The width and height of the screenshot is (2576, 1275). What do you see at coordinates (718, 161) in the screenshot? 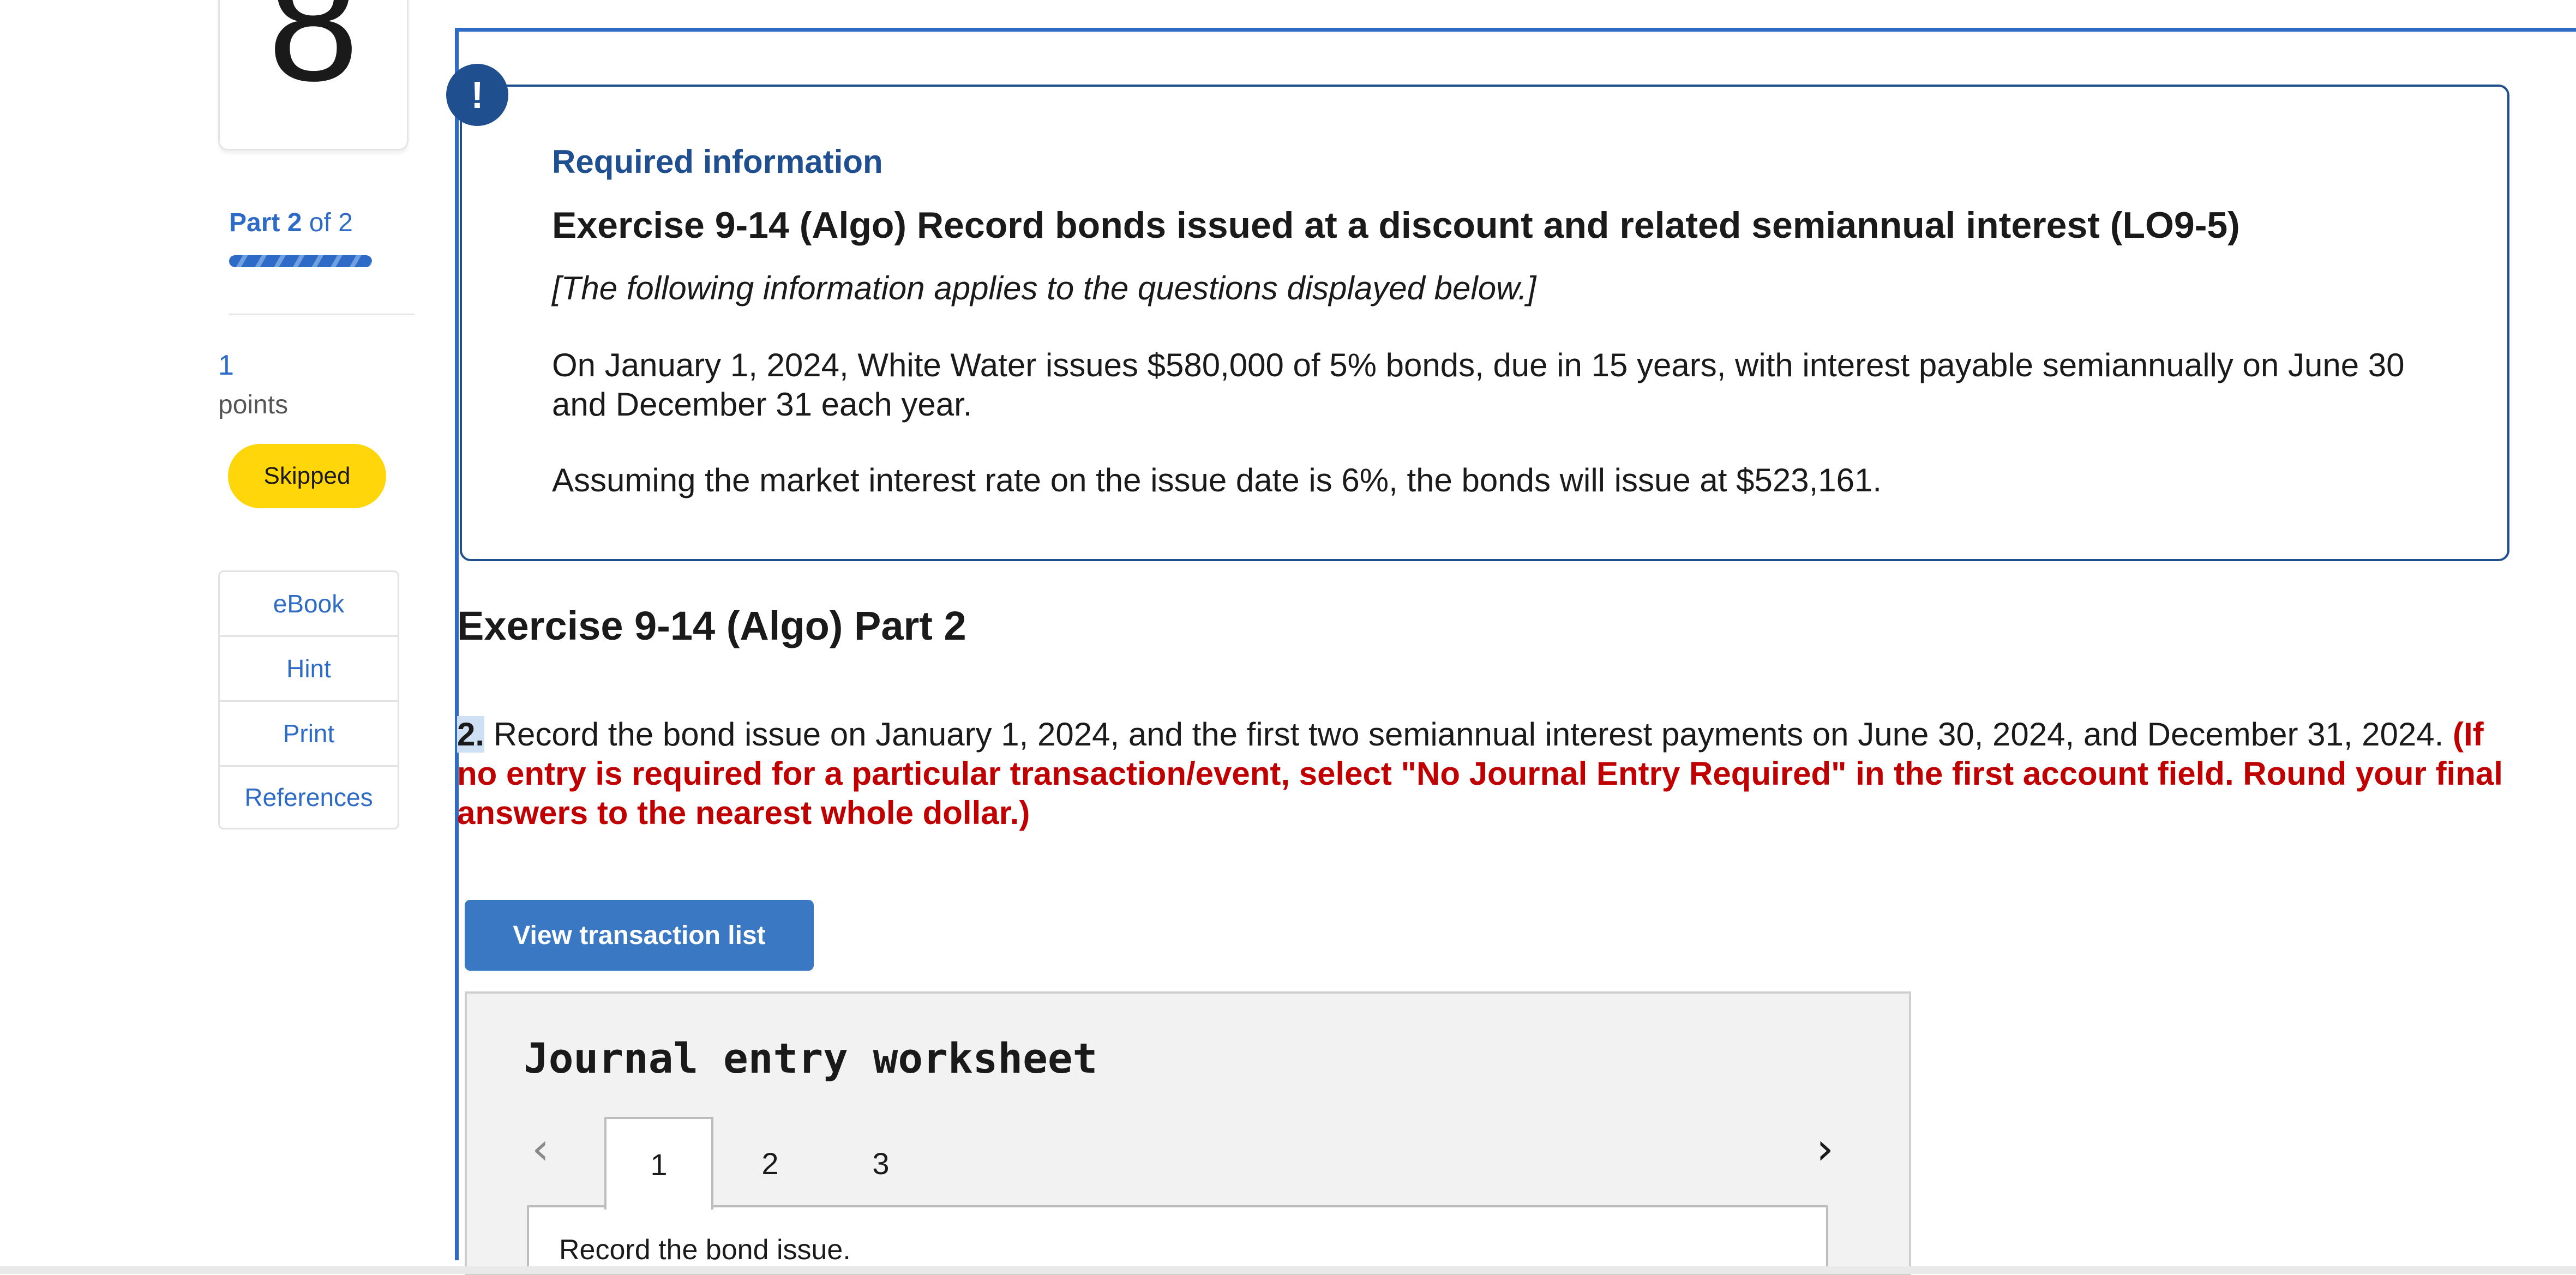
I see `required-info-heading: Required information` at bounding box center [718, 161].